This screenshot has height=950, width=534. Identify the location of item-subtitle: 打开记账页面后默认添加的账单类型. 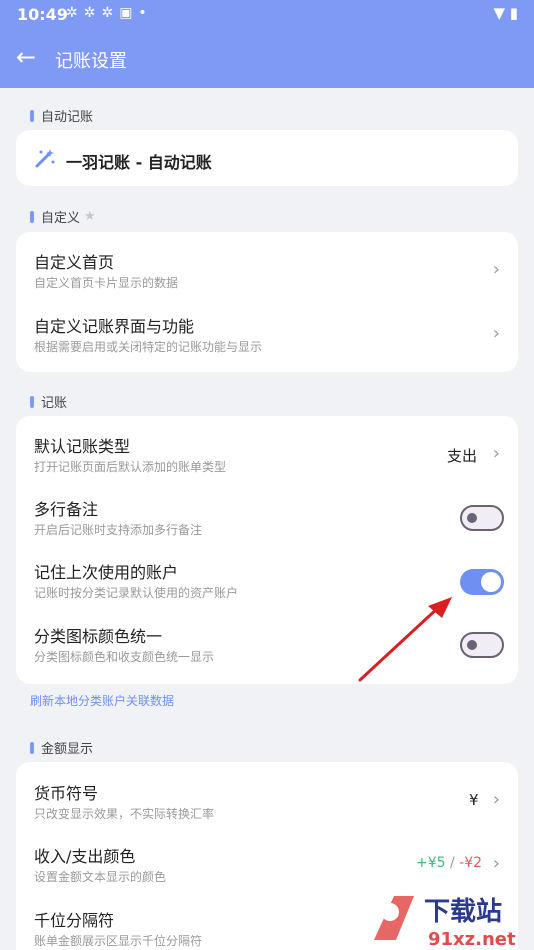
(130, 467).